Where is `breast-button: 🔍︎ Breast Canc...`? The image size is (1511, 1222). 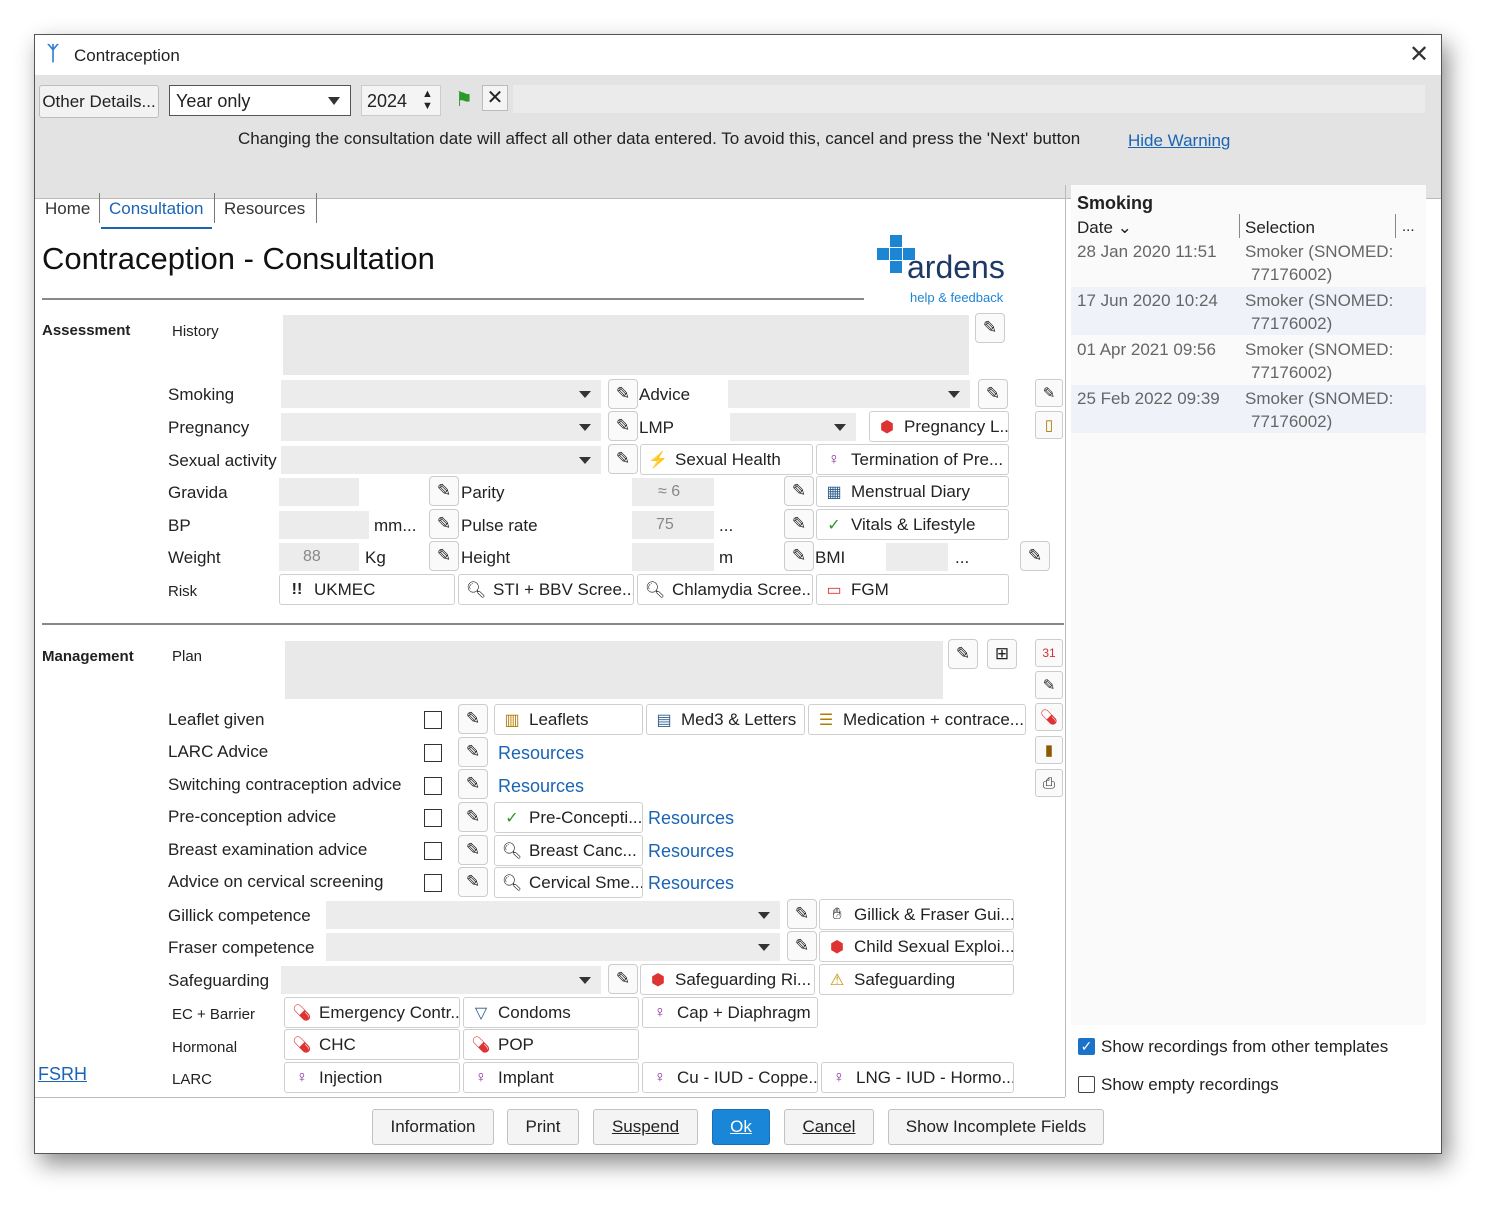 breast-button: 🔍︎ Breast Canc... is located at coordinates (568, 850).